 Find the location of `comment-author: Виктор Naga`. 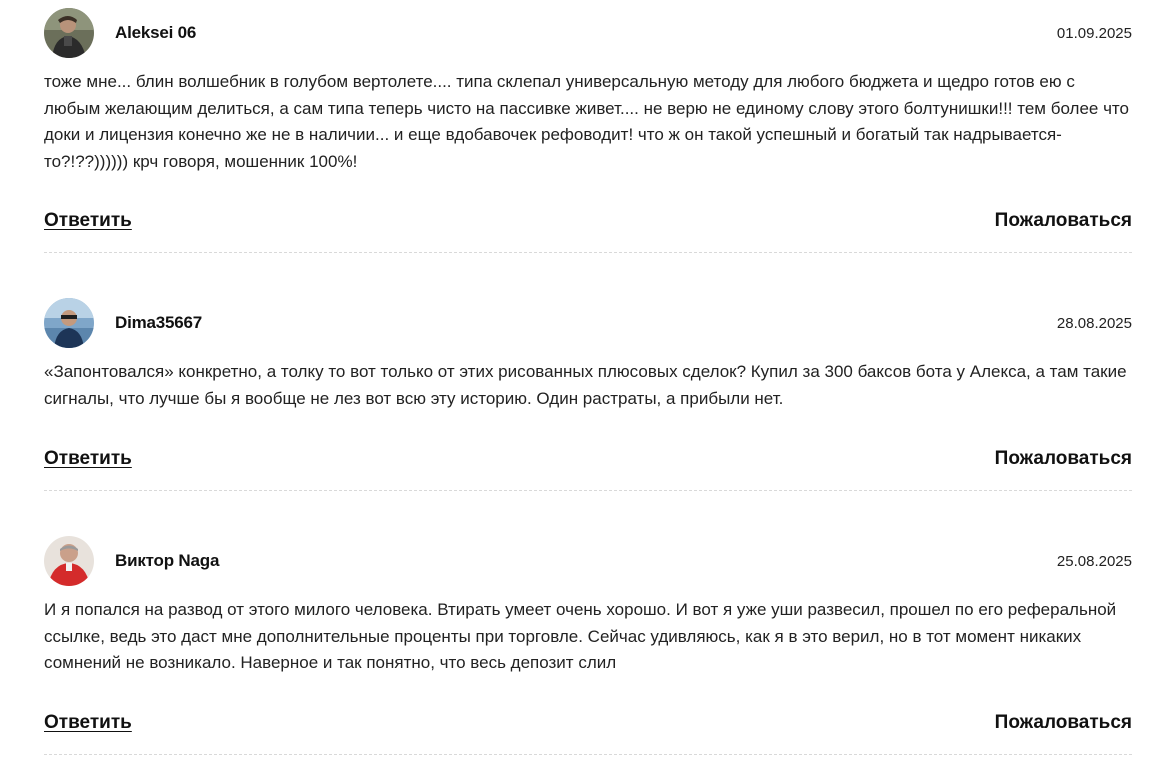

comment-author: Виктор Naga is located at coordinates (167, 560).